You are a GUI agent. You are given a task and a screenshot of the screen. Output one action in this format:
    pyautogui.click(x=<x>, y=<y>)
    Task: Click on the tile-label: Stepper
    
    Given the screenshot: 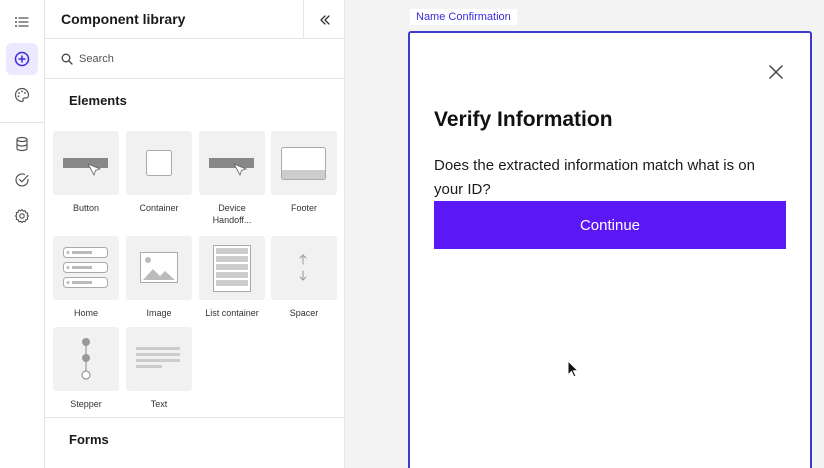 What is the action you would take?
    pyautogui.click(x=86, y=404)
    